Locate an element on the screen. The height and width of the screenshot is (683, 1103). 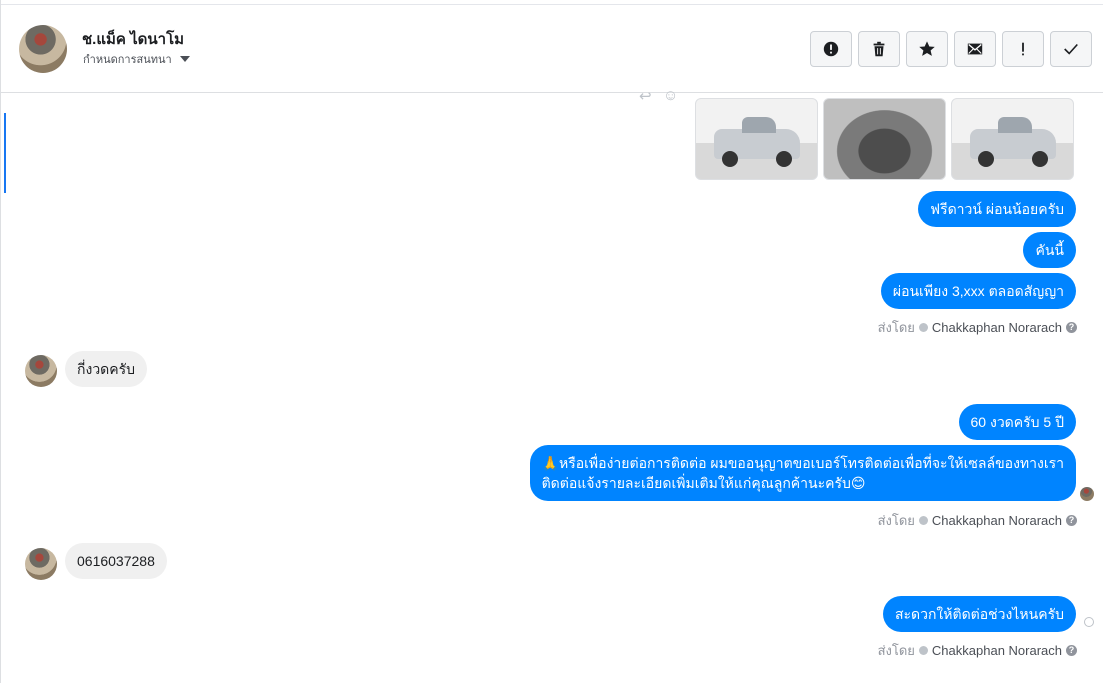
incoming-message: กี่งวดครับ is located at coordinates (106, 369).